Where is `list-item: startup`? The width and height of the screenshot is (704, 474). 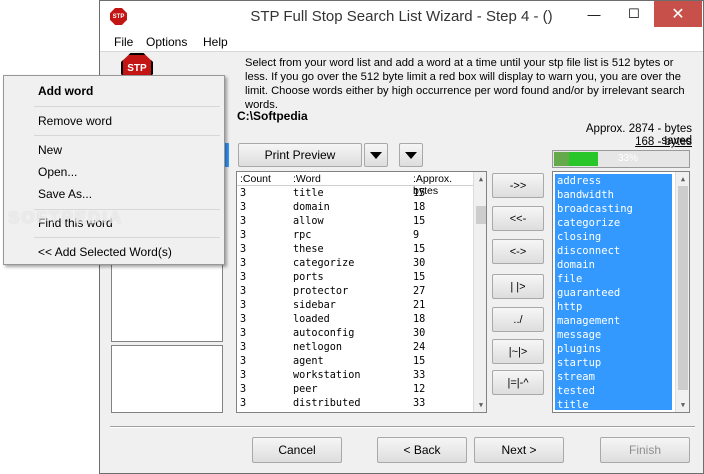
list-item: startup is located at coordinates (613, 363).